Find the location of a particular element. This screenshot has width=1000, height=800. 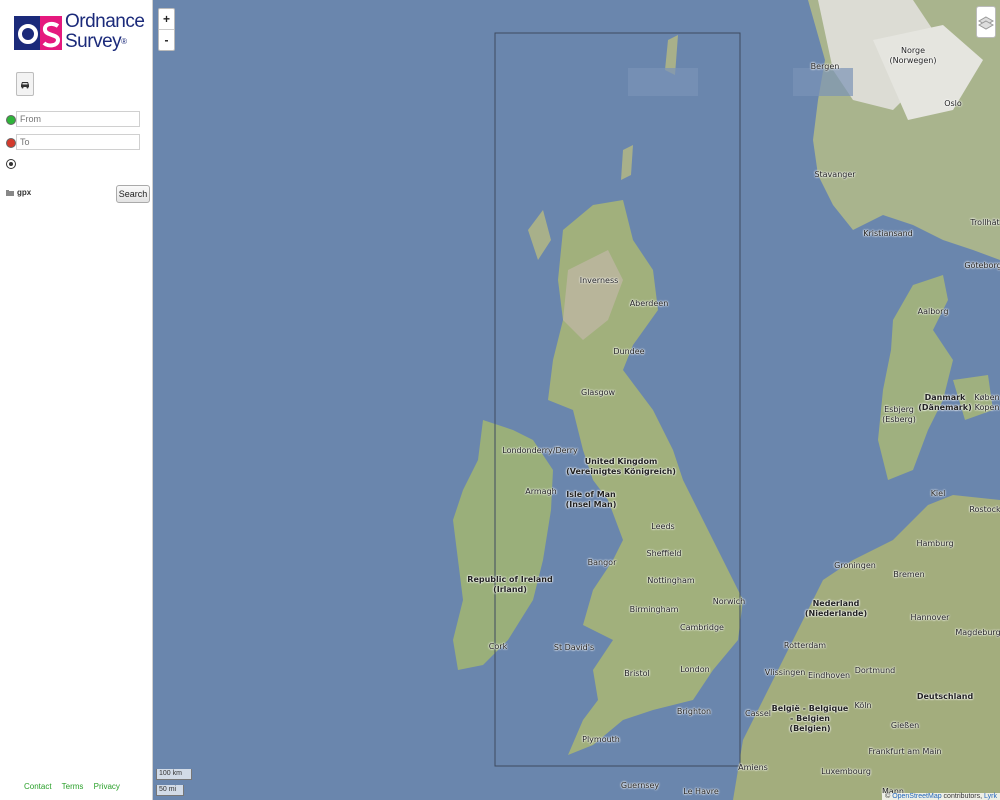

place-esbjerg: Esbjerg (Esberg) is located at coordinates (899, 414).